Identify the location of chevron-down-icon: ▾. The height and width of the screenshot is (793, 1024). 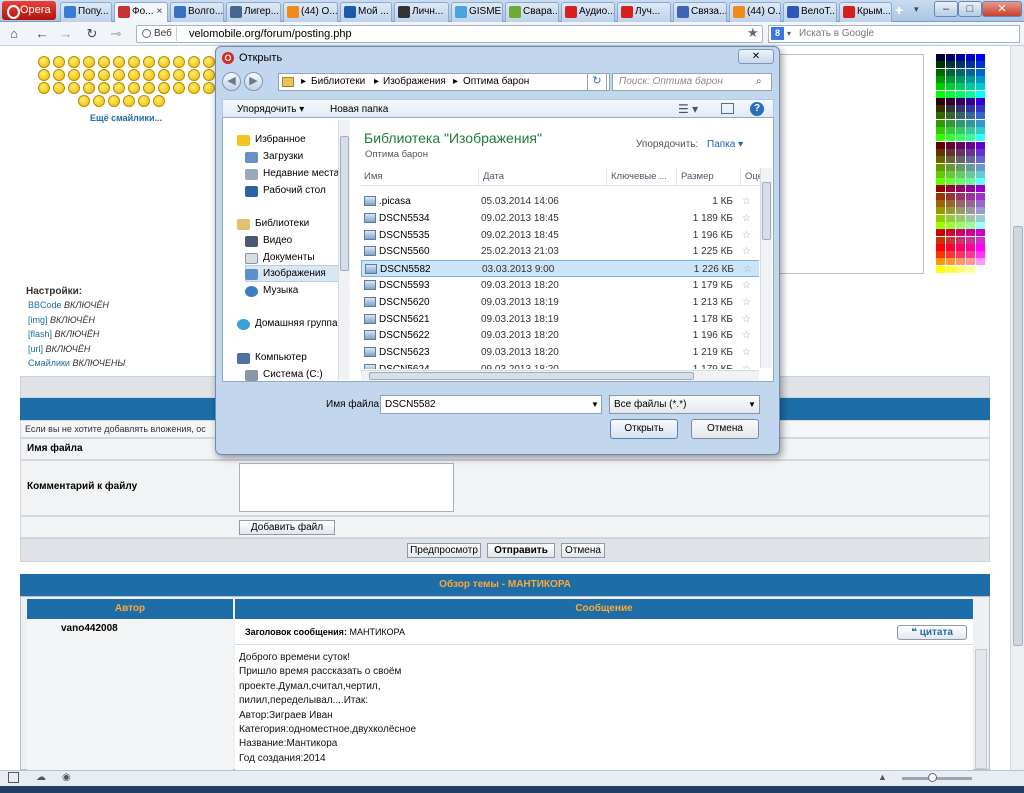
(789, 34).